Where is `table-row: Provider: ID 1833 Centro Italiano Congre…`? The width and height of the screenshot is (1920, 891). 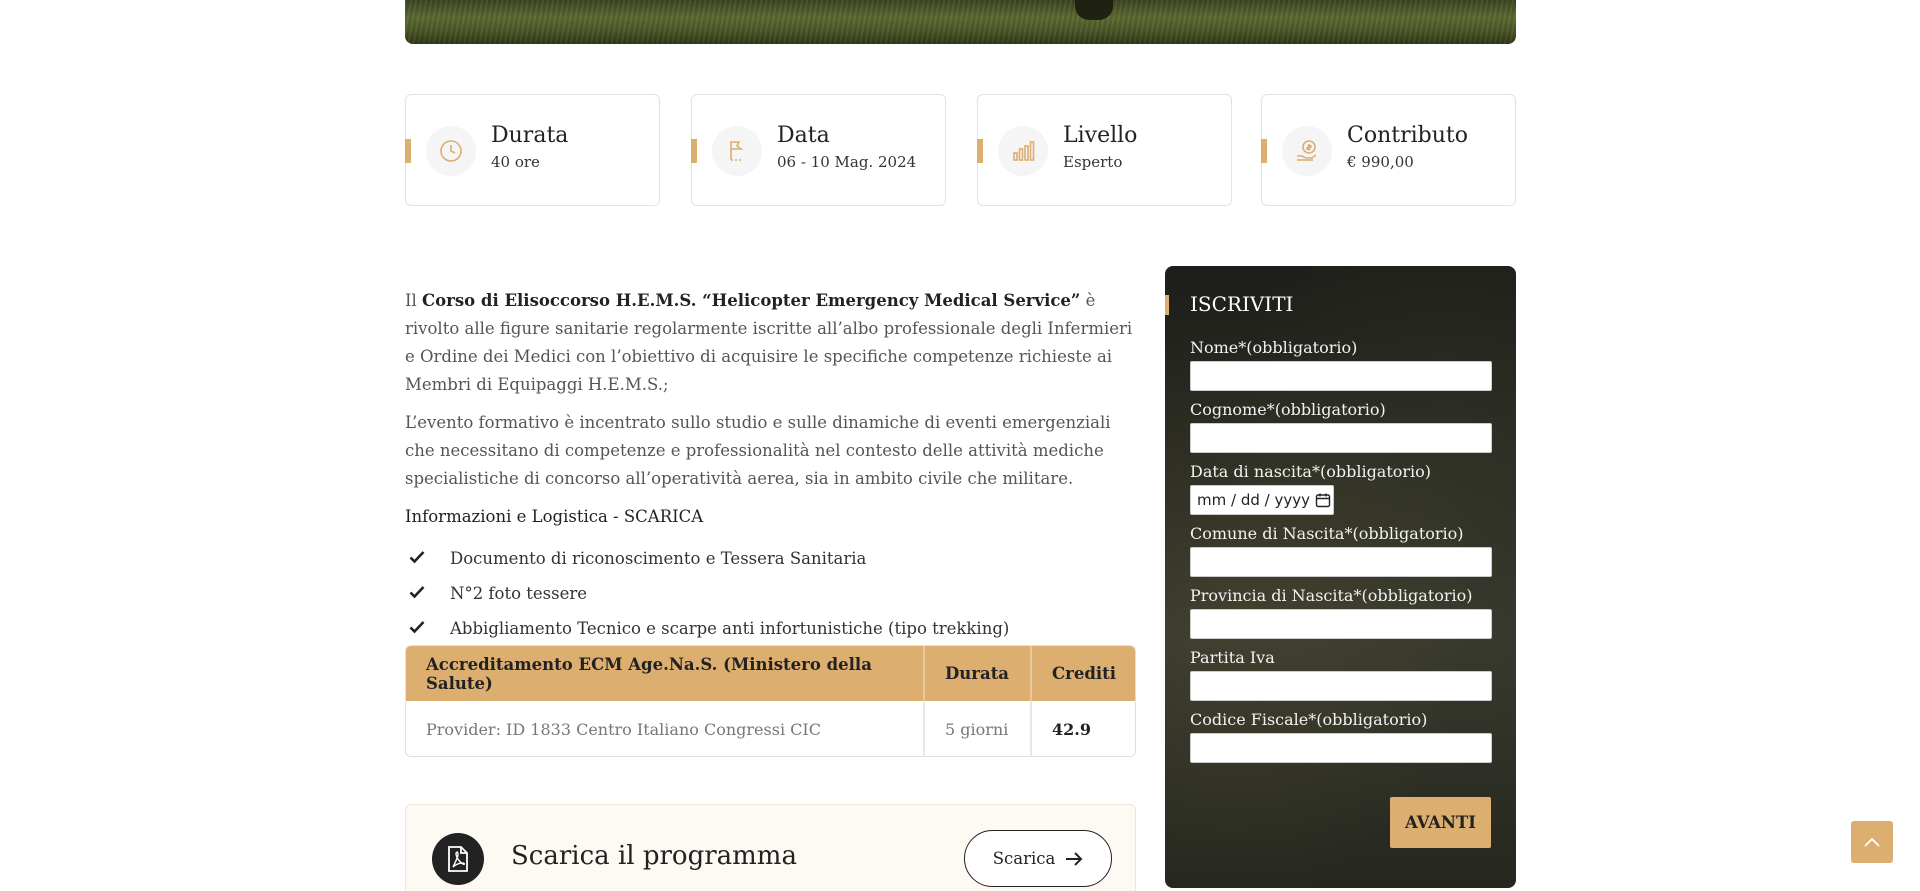
table-row: Provider: ID 1833 Centro Italiano Congre… is located at coordinates (770, 728).